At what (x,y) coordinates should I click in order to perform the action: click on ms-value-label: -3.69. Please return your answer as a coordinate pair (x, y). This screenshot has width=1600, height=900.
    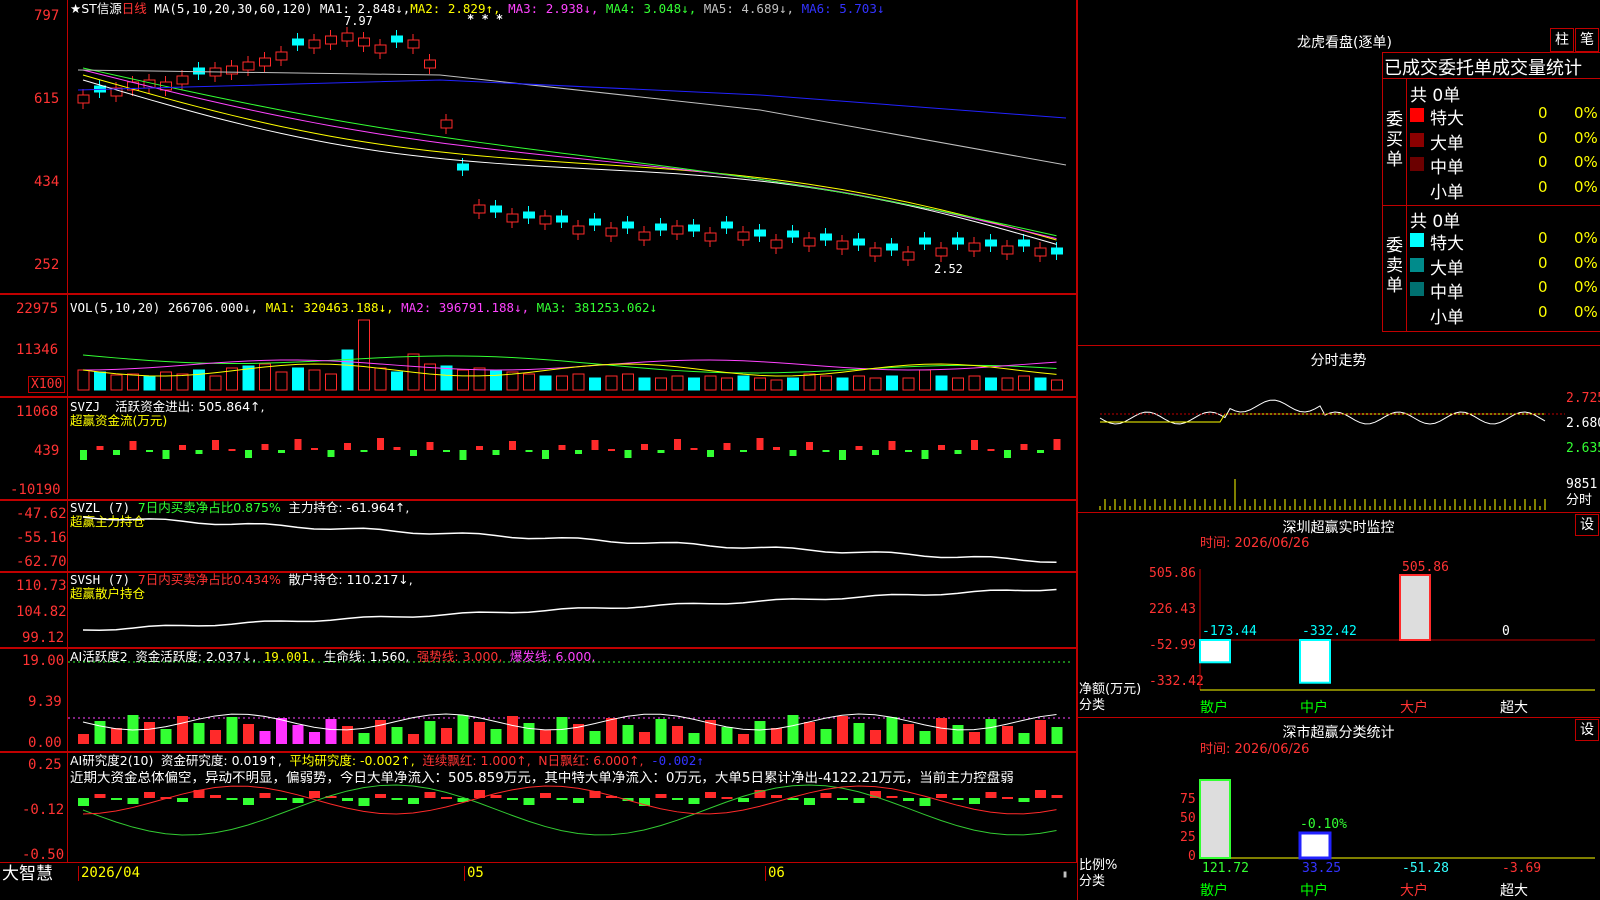
    Looking at the image, I should click on (1521, 868).